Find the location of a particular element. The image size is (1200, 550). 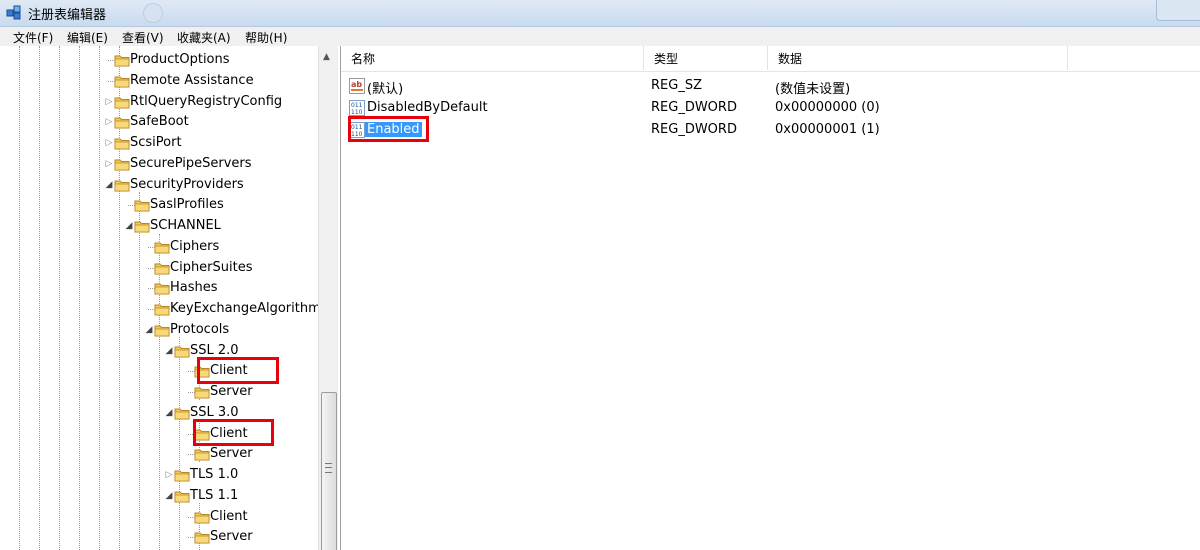

tree-item: ▷ TLS 1.0 is located at coordinates (242, 475).